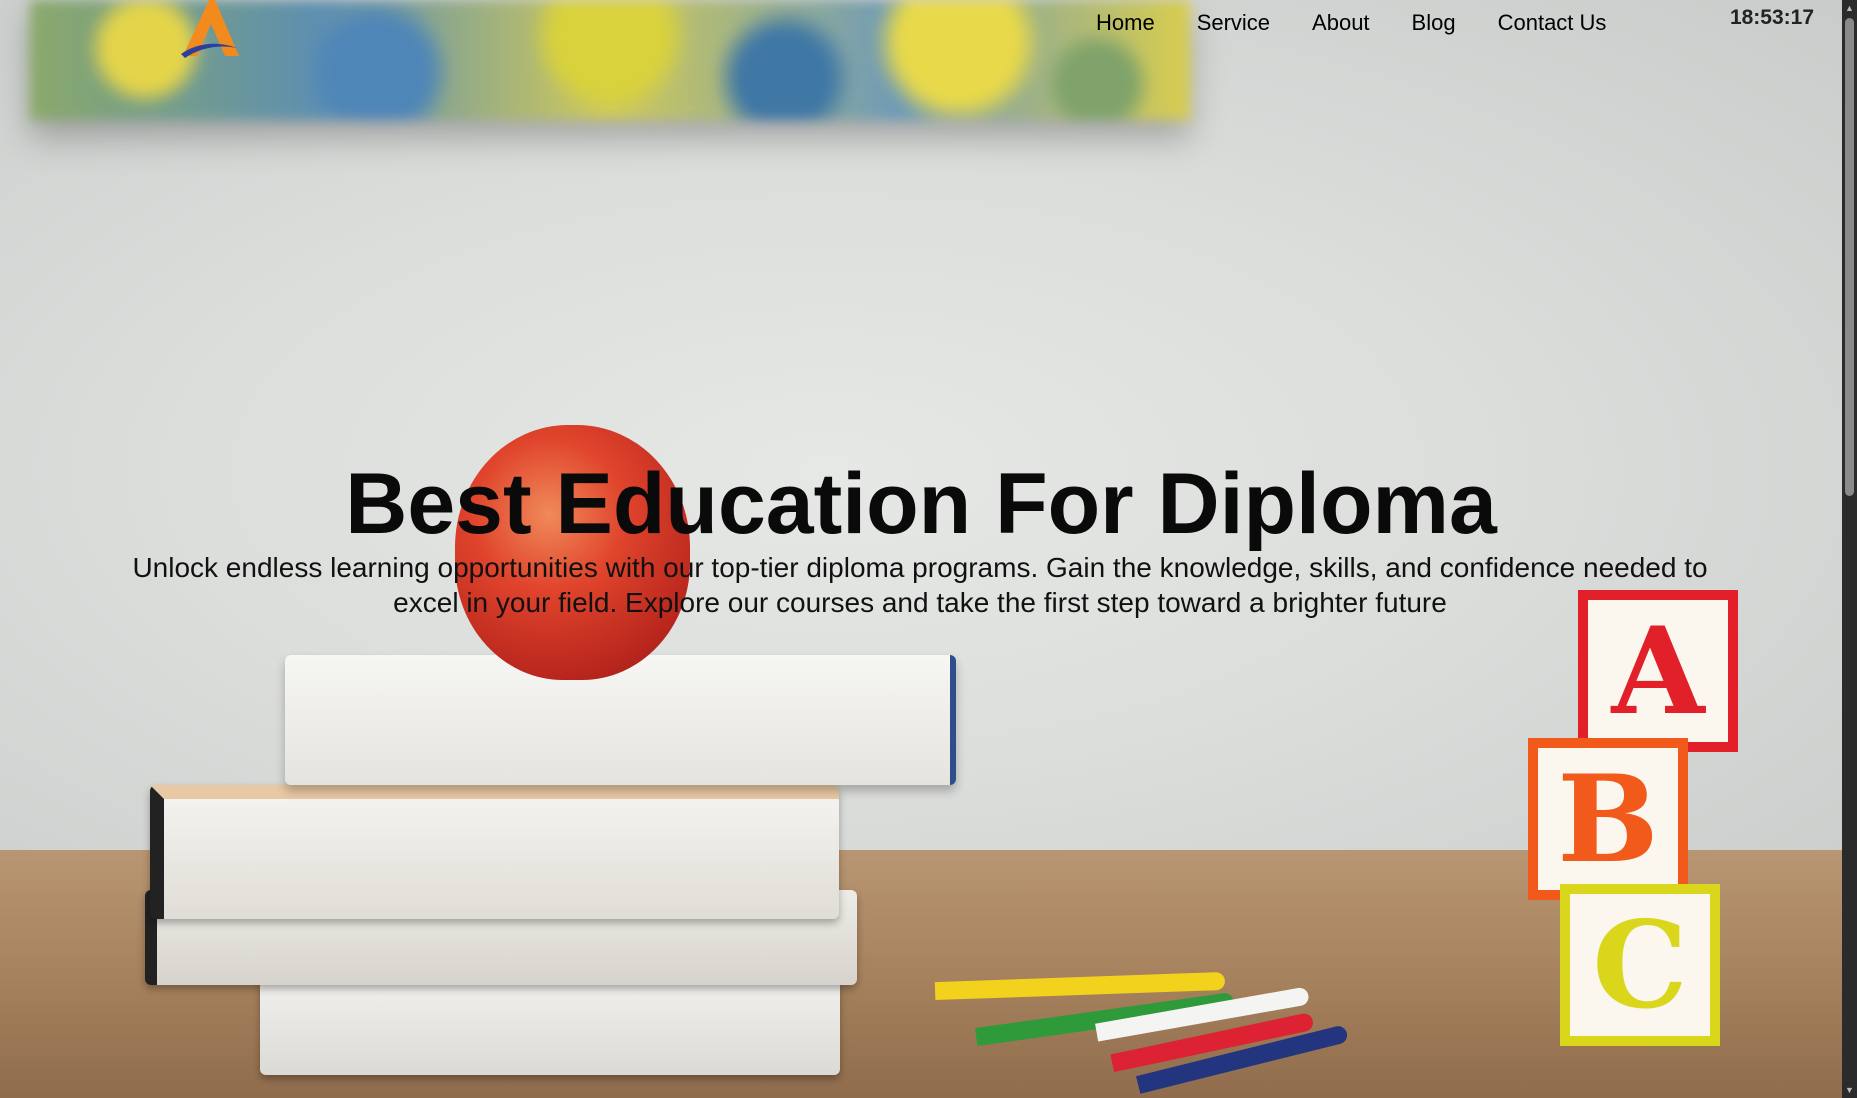  I want to click on main-nav: Home Service About Blog Contact Us, so click(1351, 23).